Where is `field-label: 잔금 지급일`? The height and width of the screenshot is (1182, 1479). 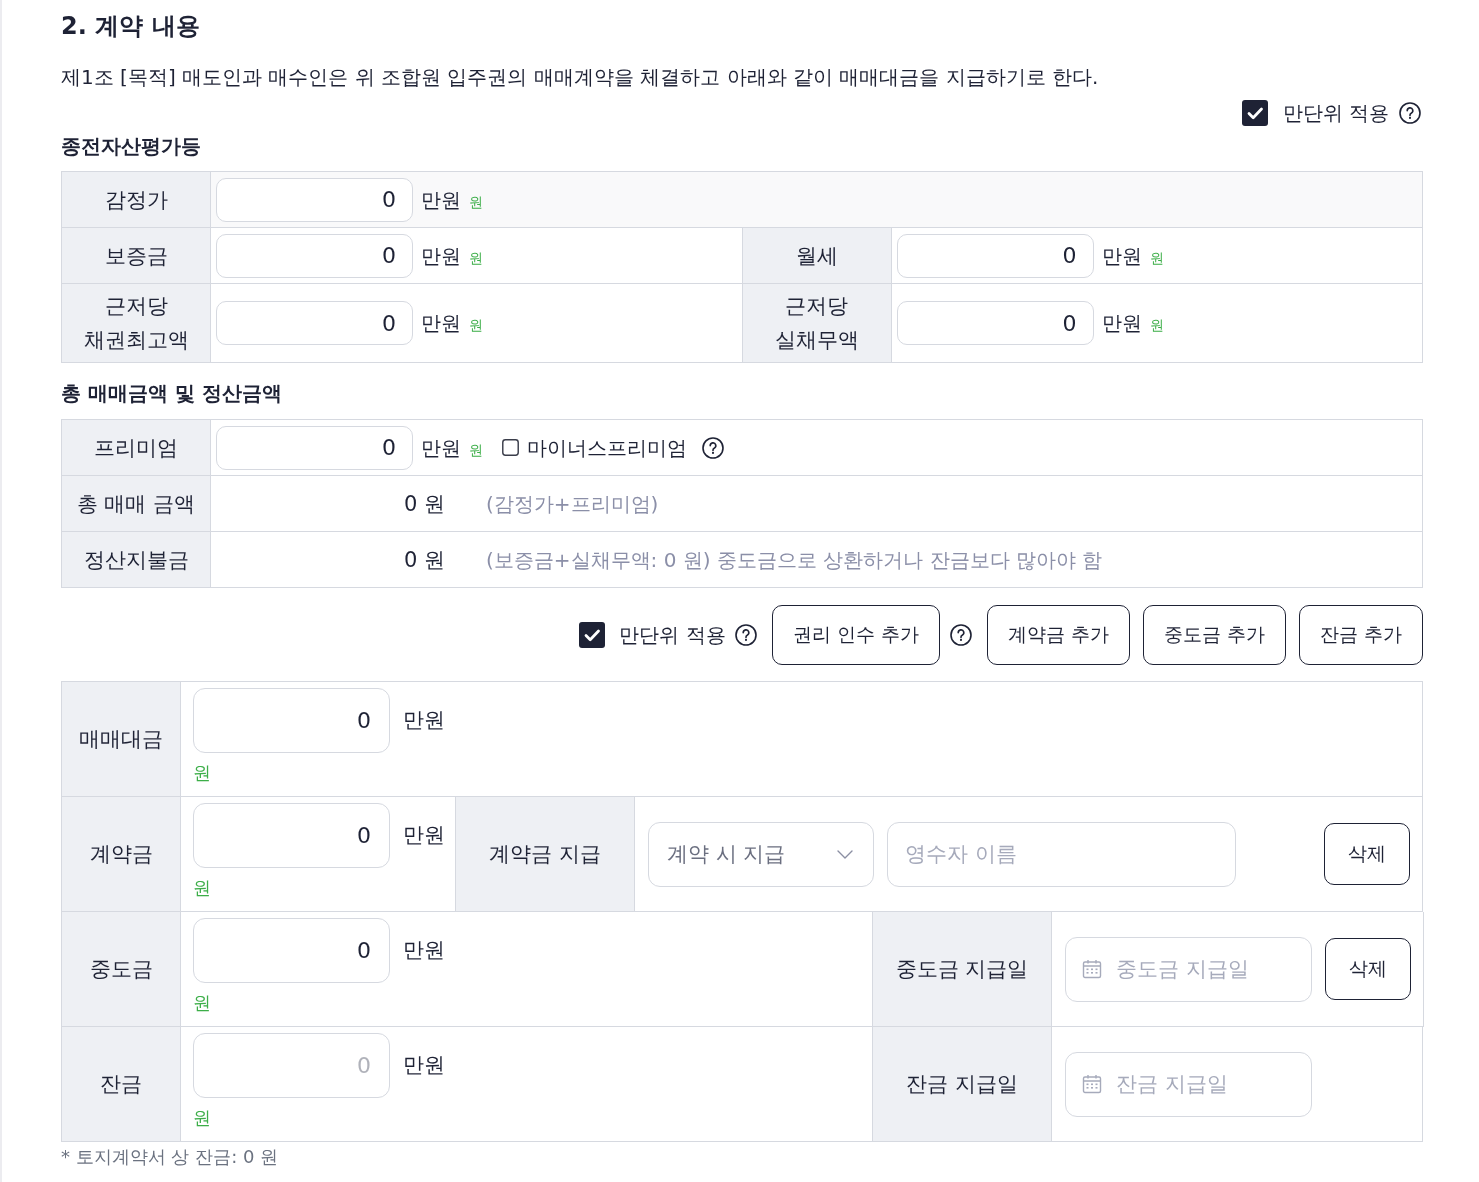 field-label: 잔금 지급일 is located at coordinates (962, 1084).